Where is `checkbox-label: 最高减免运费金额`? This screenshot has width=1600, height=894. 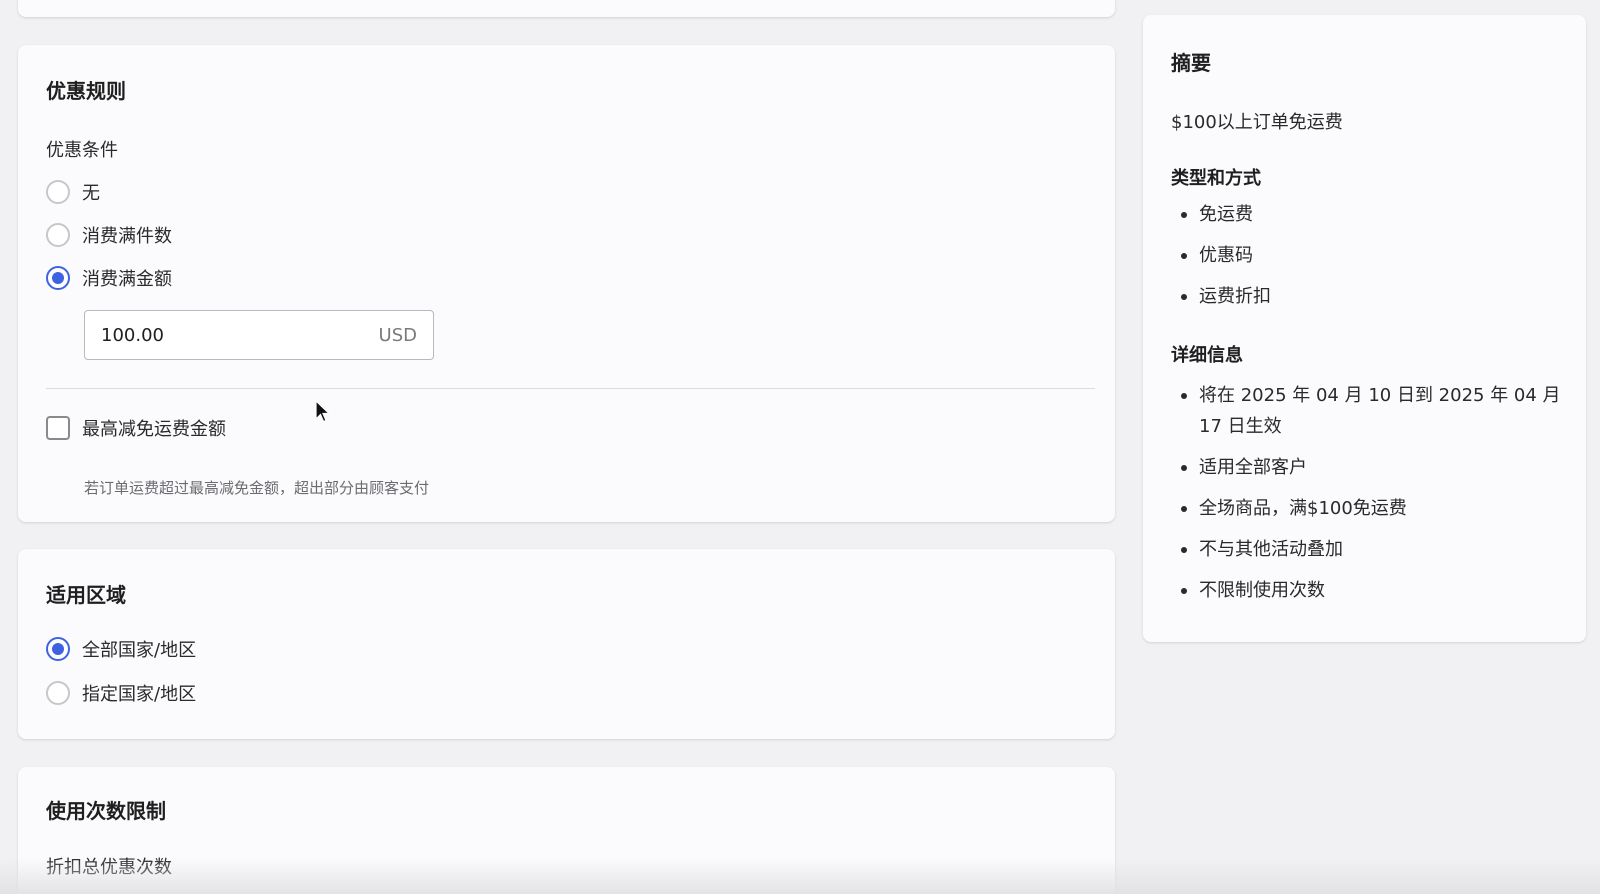 checkbox-label: 最高减免运费金额 is located at coordinates (154, 429).